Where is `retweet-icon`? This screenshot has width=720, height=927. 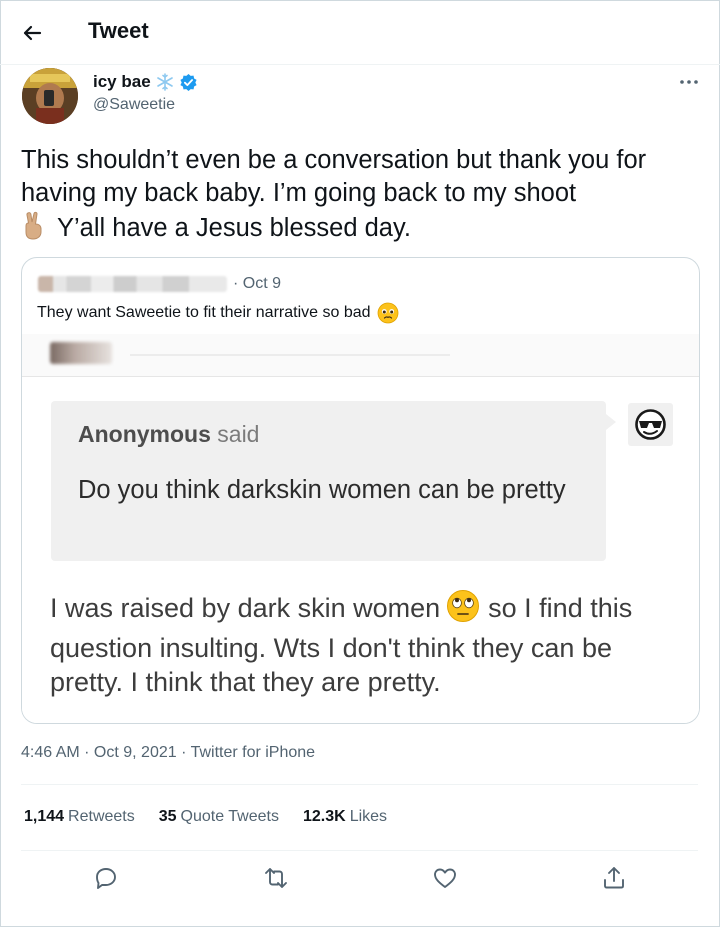 retweet-icon is located at coordinates (276, 878).